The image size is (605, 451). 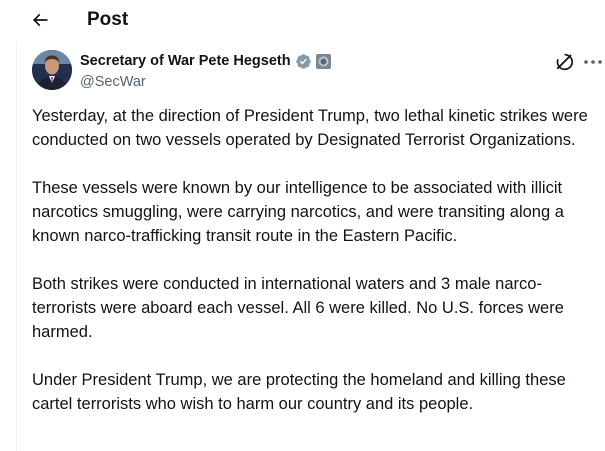 I want to click on grok-icon, so click(x=564, y=62).